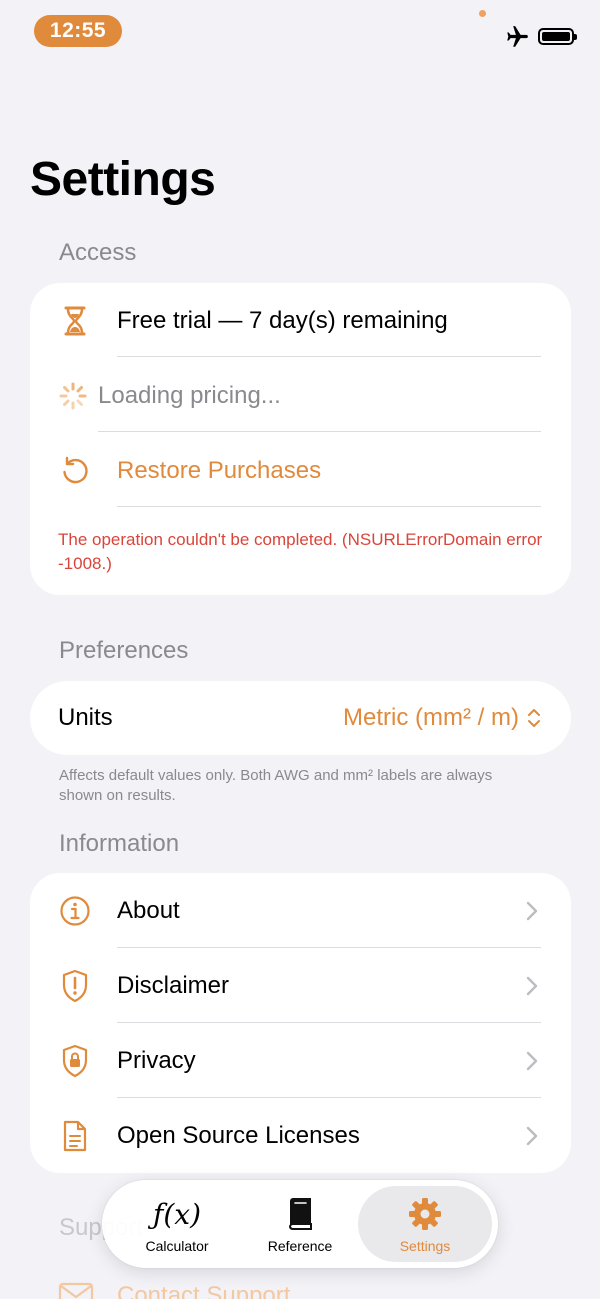 This screenshot has width=600, height=1299. I want to click on tab-settings-label: Settings, so click(425, 1246).